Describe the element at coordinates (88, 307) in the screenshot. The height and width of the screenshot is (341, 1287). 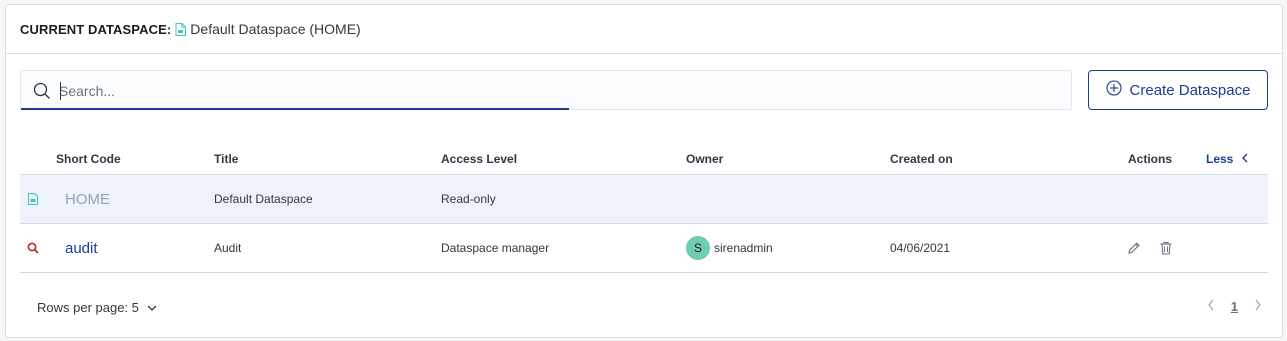
I see `rows-per-page-label: Rows per page: 5` at that location.